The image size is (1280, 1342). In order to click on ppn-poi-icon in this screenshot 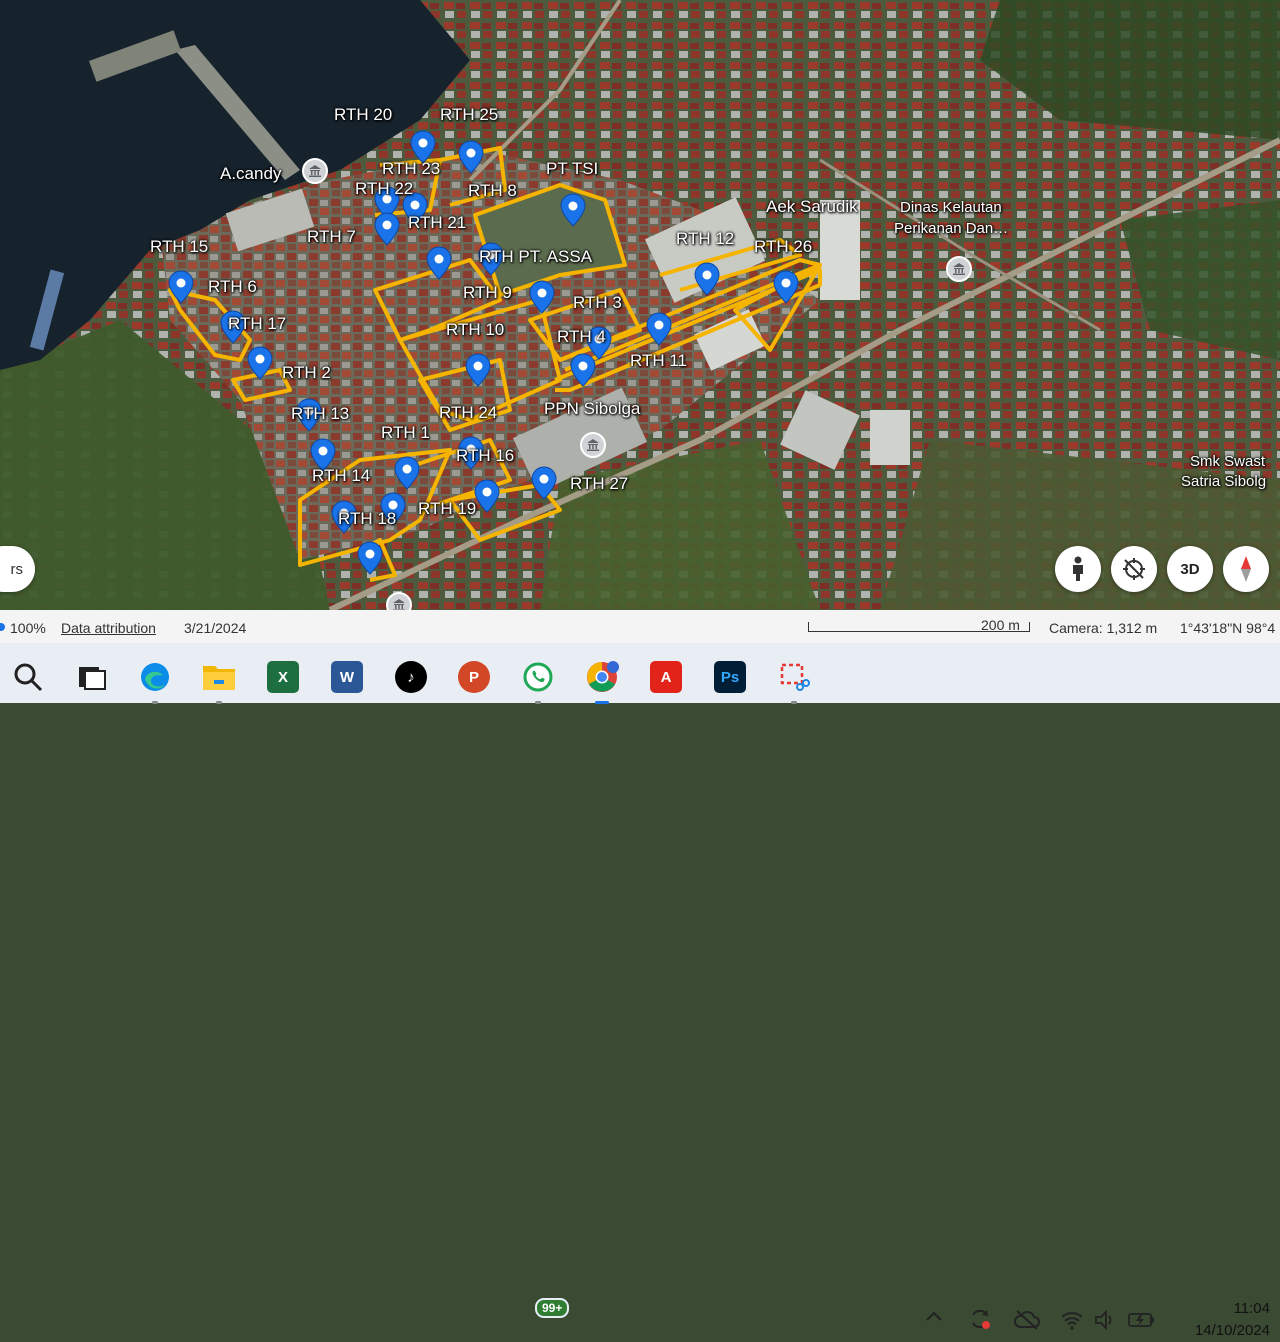, I will do `click(593, 445)`.